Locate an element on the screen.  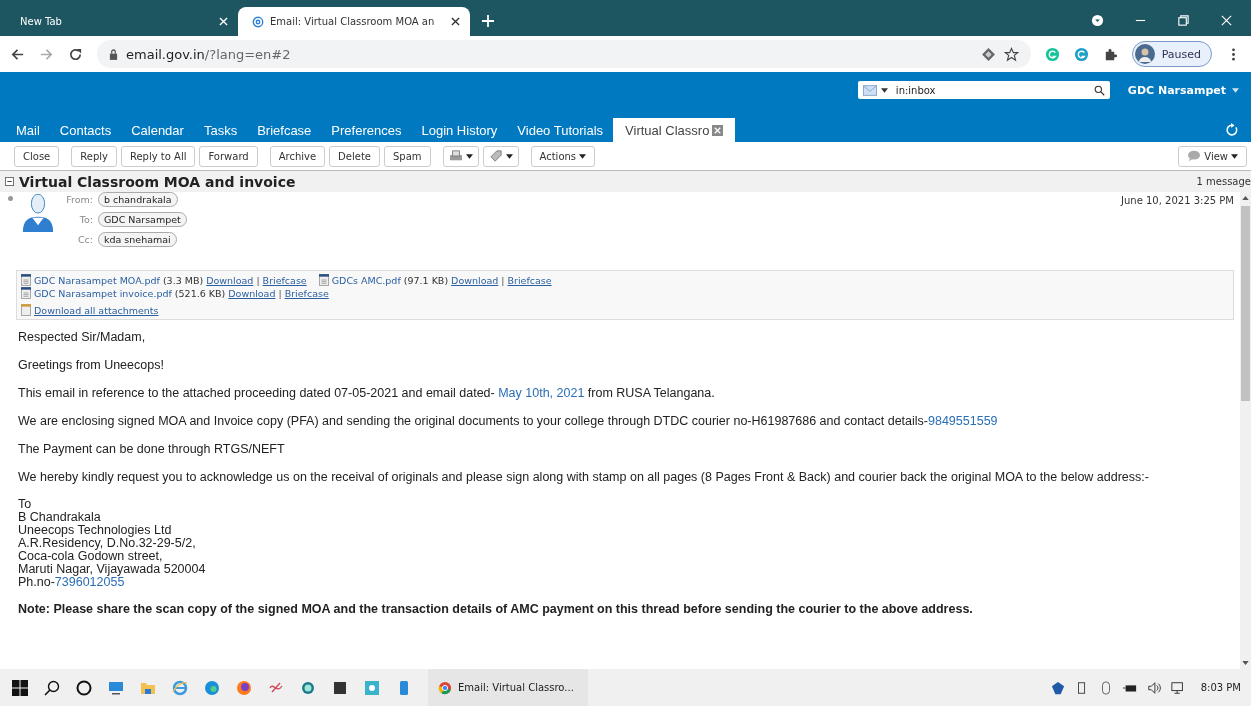
grammar-extension-icon is located at coordinates (1081, 54).